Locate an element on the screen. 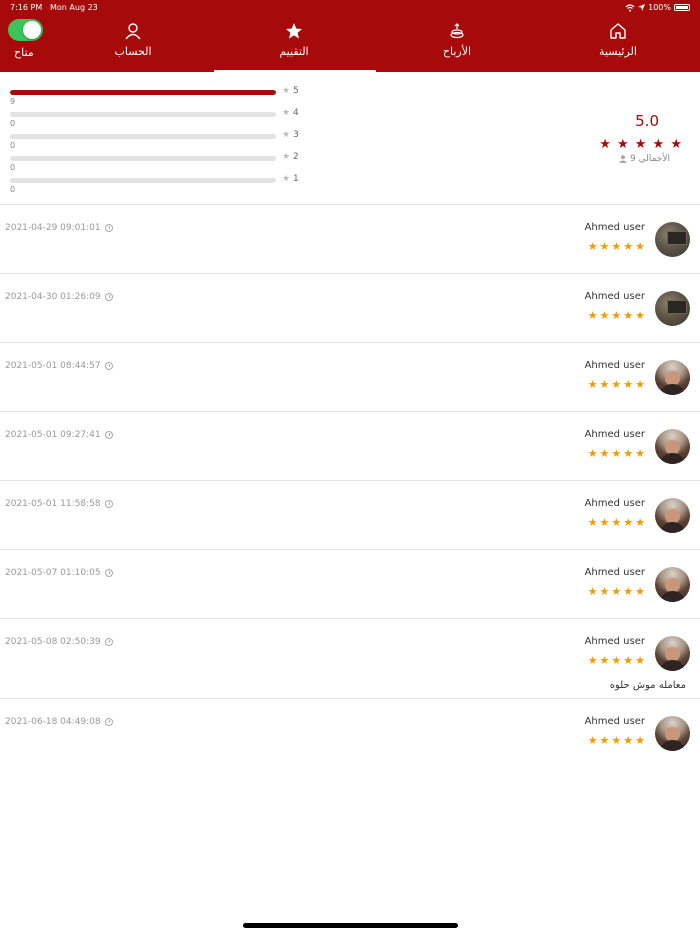 The height and width of the screenshot is (934, 700). user-icon is located at coordinates (133, 31).